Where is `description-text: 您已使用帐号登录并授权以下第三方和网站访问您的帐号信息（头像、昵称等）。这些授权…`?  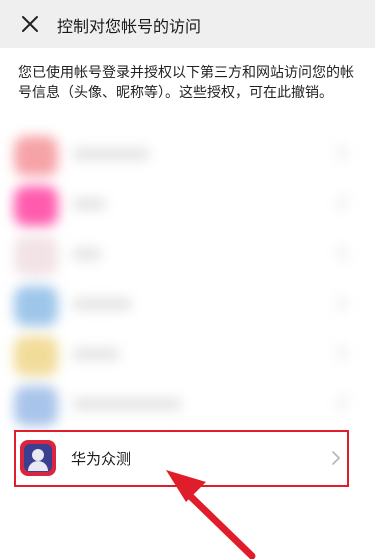
description-text: 您已使用帐号登录并授权以下第三方和网站访问您的帐号信息（头像、昵称等）。这些授权… is located at coordinates (186, 83).